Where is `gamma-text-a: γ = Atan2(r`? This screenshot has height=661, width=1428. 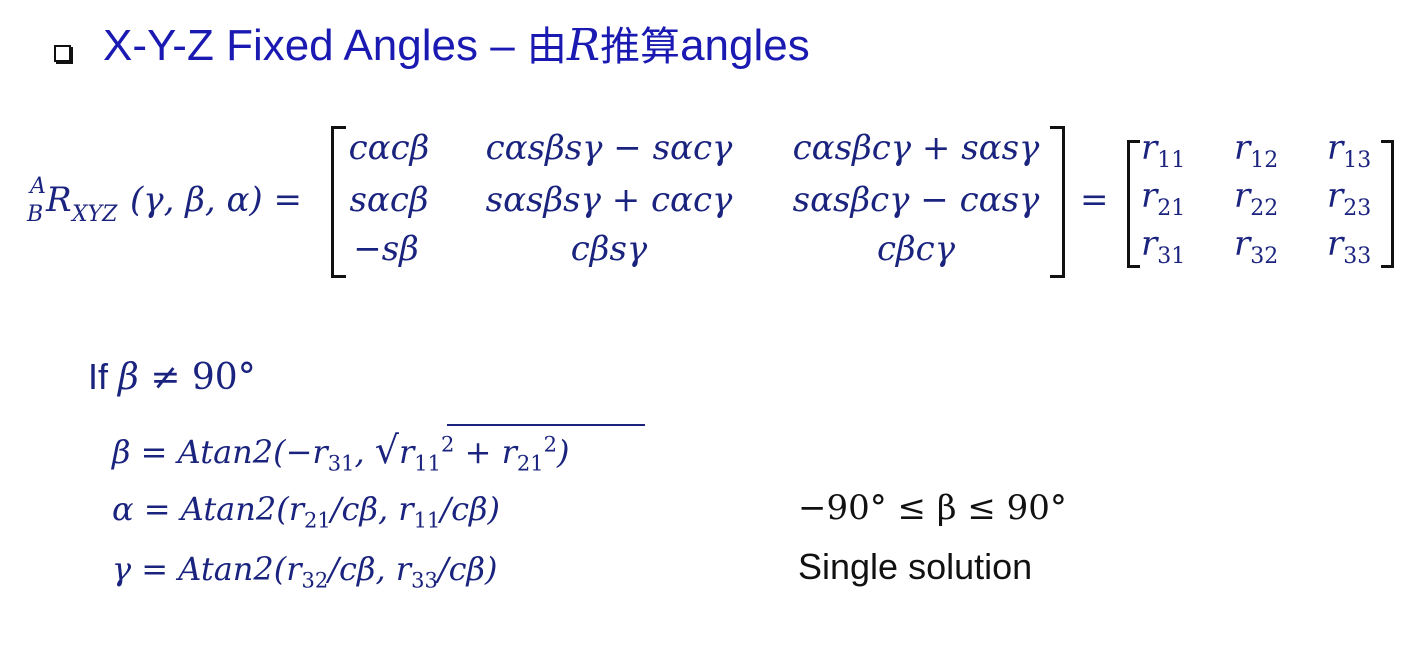
gamma-text-a: γ = Atan2(r is located at coordinates (207, 569).